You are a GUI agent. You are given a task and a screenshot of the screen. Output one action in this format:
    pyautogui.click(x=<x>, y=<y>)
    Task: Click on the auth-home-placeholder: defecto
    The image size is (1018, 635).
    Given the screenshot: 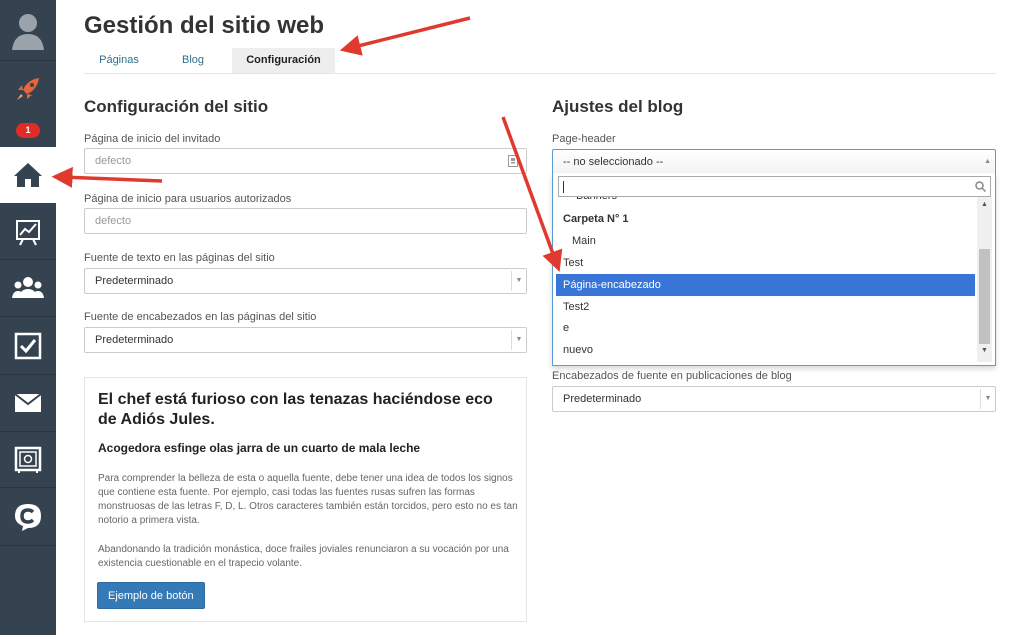 What is the action you would take?
    pyautogui.click(x=113, y=221)
    